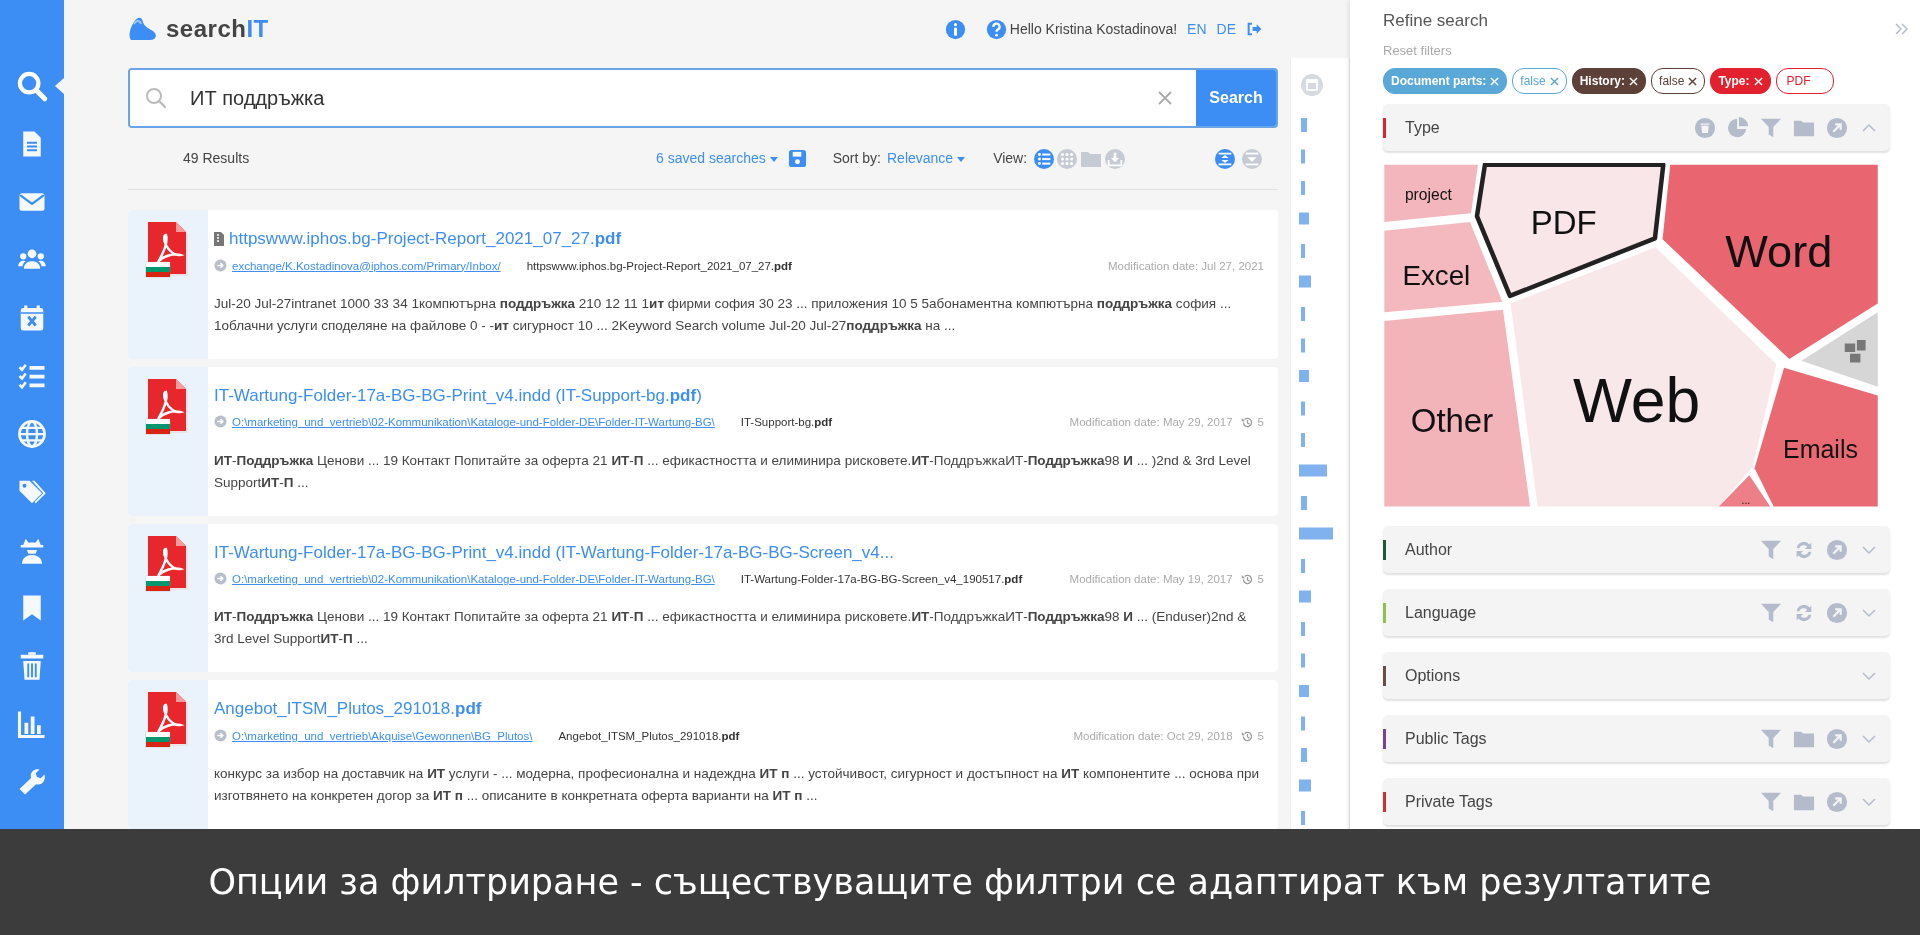 The height and width of the screenshot is (935, 1920). What do you see at coordinates (366, 266) in the screenshot?
I see `file-path-link: exchange/K.Kostadinova@iphos.com/Primary/Inbox/` at bounding box center [366, 266].